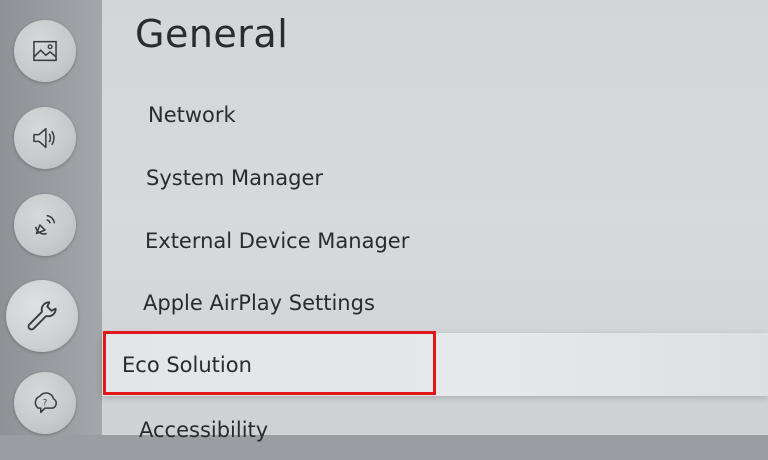  I want to click on sidebar-item-general, so click(42, 316).